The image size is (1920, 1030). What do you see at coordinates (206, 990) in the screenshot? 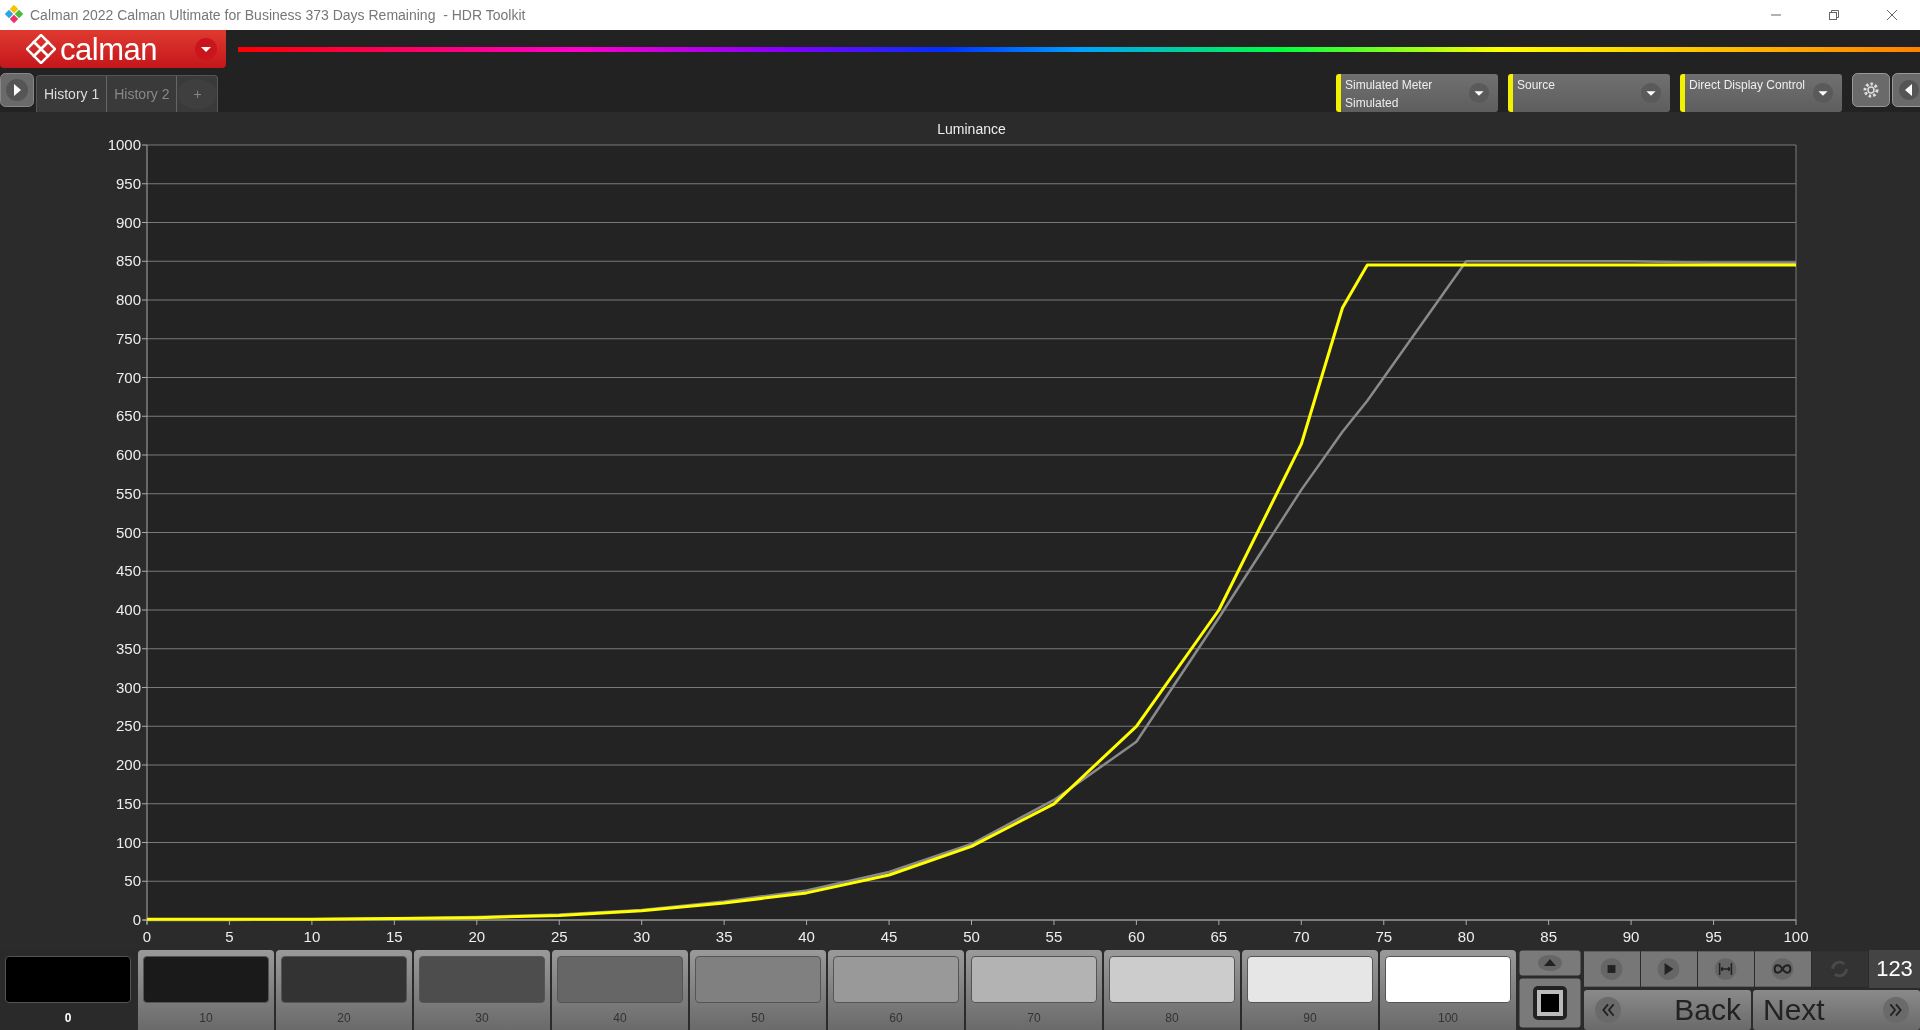
I see `patch-button: 10` at bounding box center [206, 990].